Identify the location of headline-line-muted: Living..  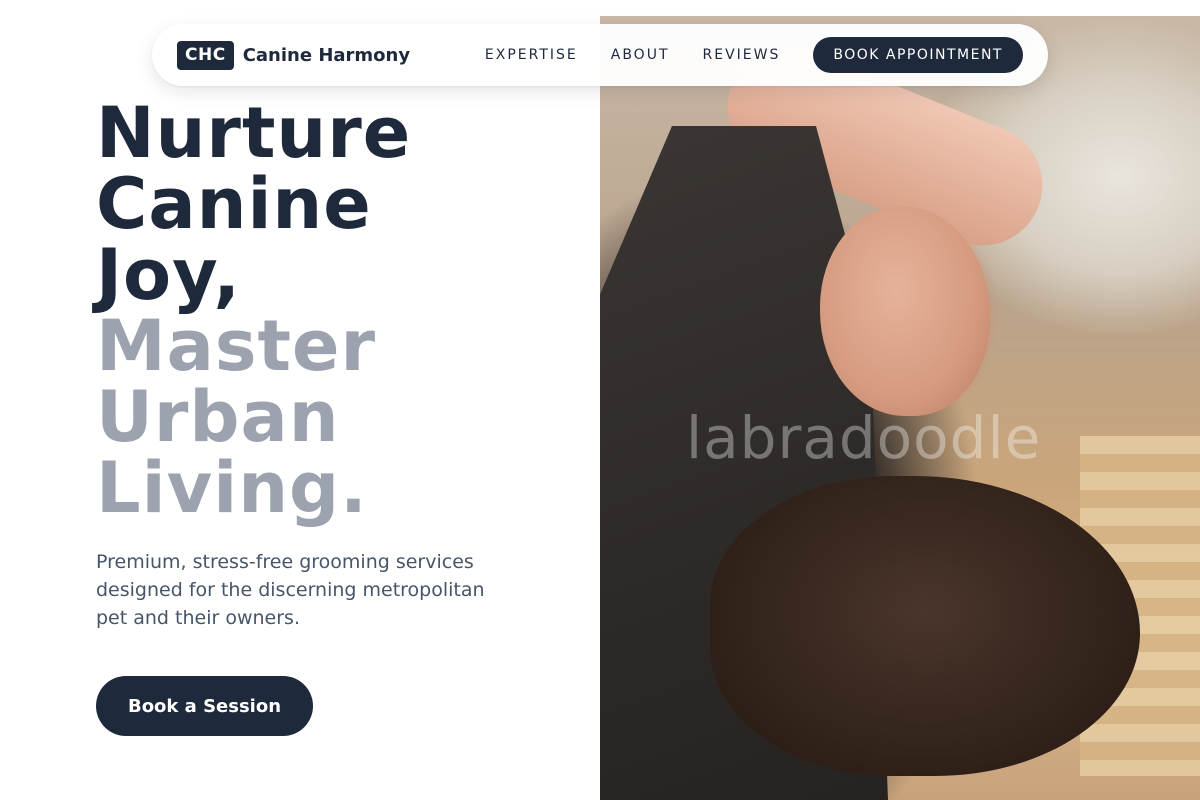
(232, 488).